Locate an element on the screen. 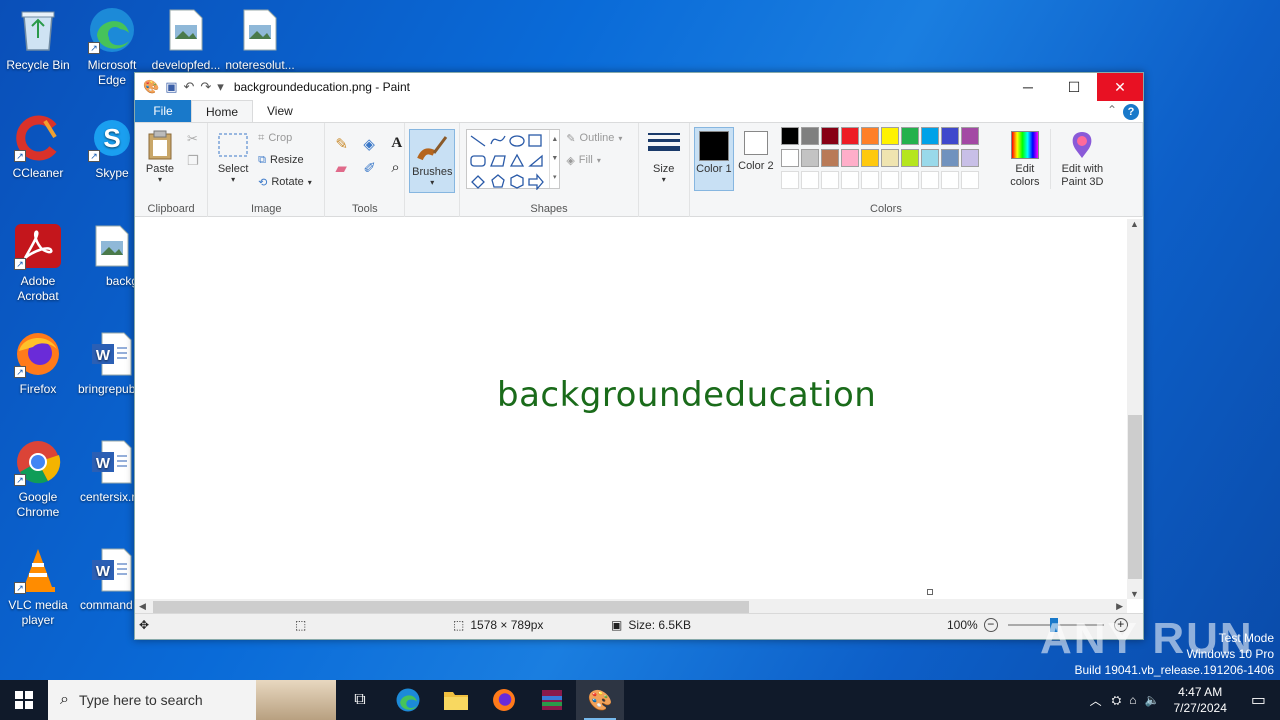  tab-home: Home is located at coordinates (222, 111).